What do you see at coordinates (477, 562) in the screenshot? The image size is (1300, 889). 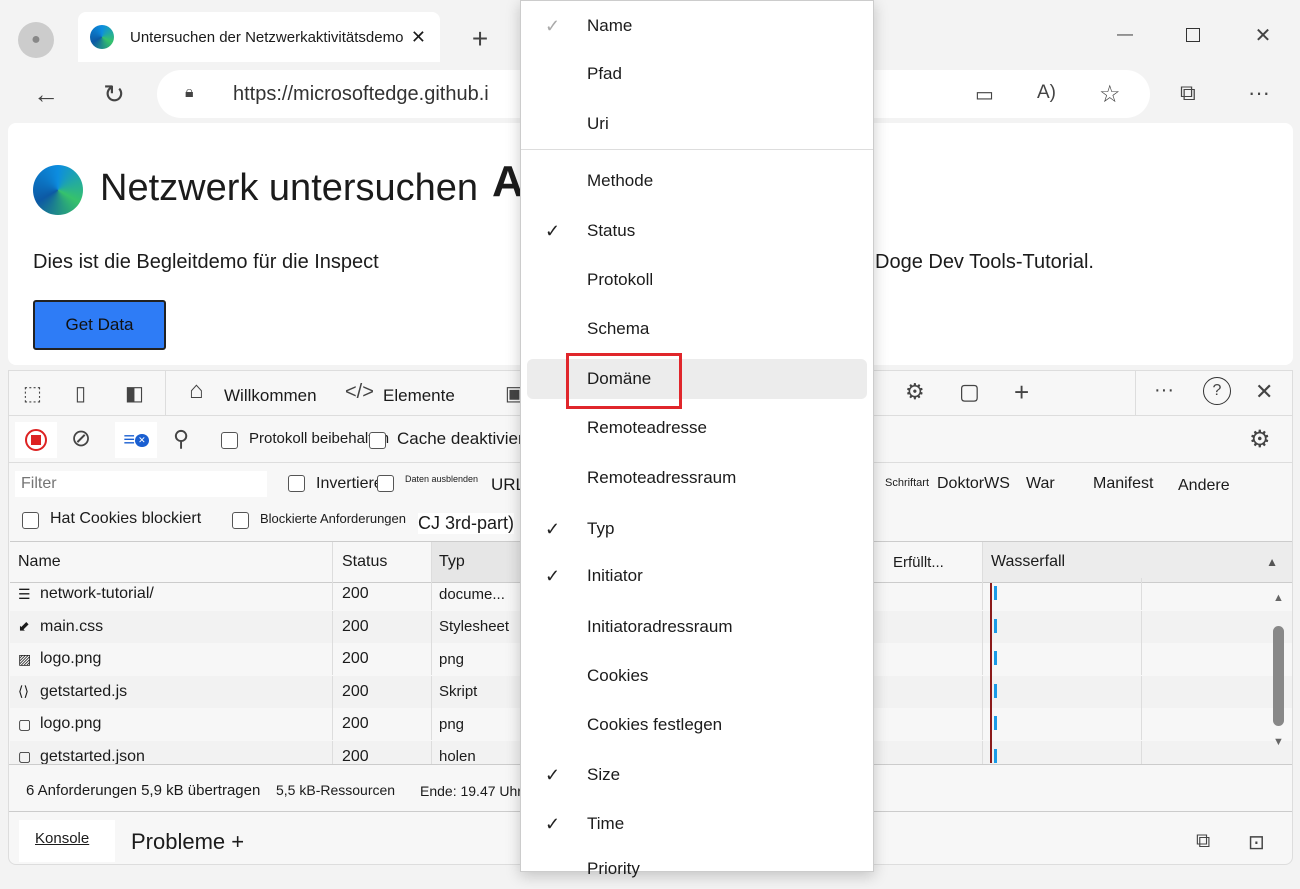 I see `column-header-type: Typ` at bounding box center [477, 562].